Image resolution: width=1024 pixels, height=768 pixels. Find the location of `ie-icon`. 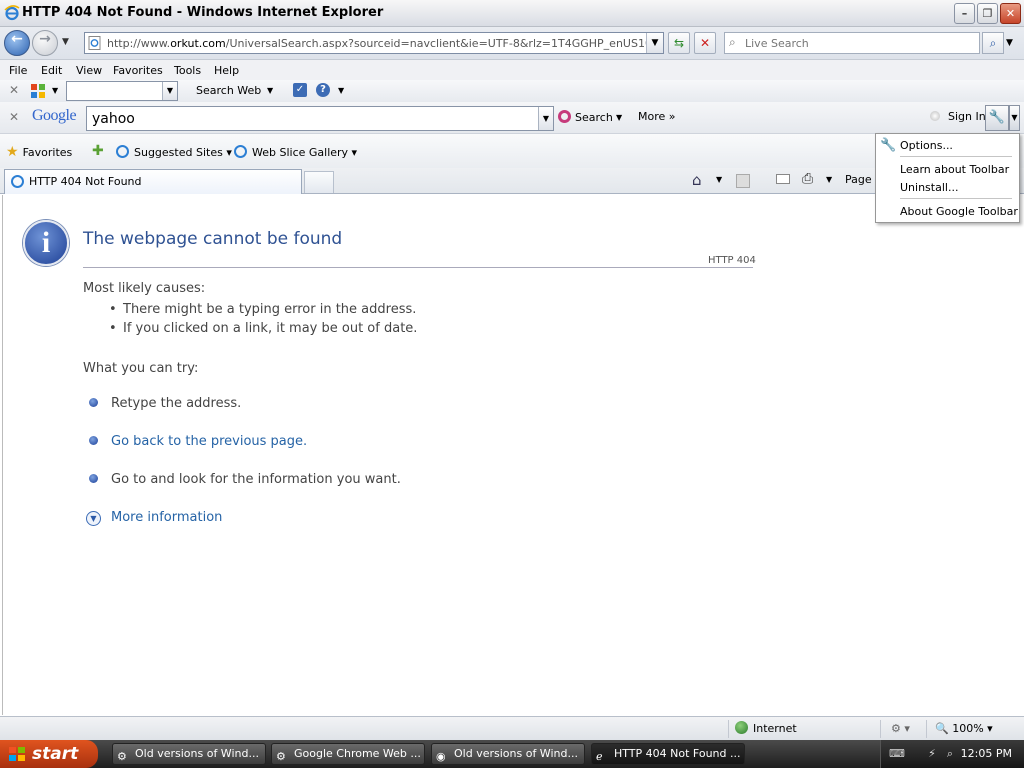

ie-icon is located at coordinates (17, 181).